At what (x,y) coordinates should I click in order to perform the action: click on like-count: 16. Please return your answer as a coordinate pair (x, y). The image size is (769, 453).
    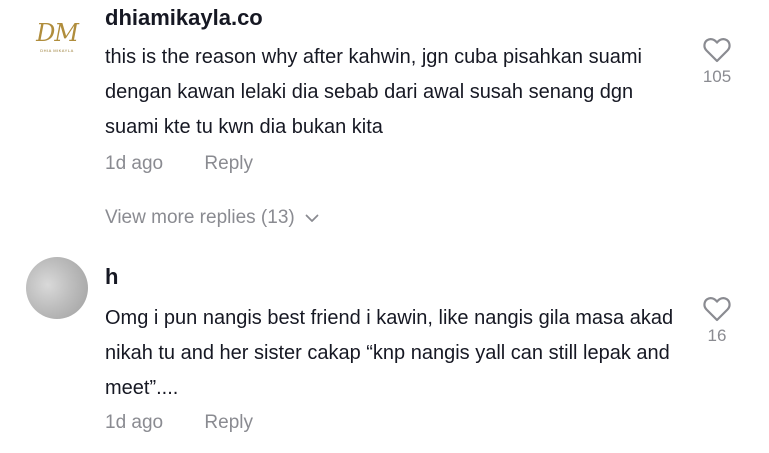
    Looking at the image, I should click on (717, 335).